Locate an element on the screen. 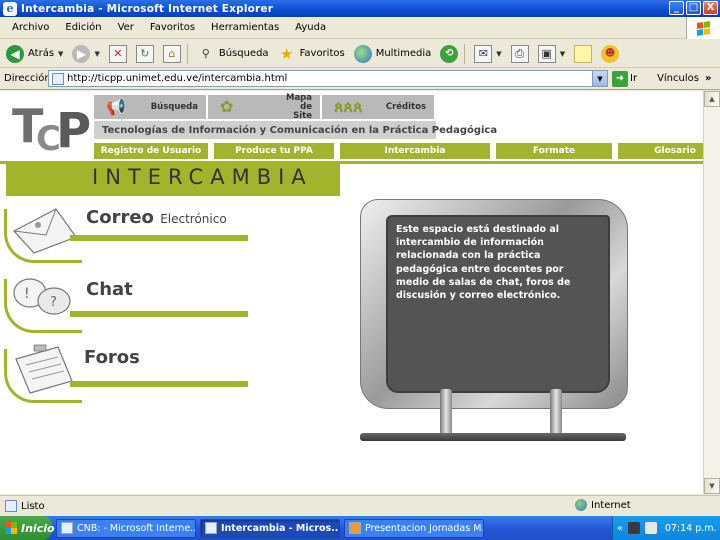 The image size is (720, 540). maximize-button: □ is located at coordinates (693, 8).